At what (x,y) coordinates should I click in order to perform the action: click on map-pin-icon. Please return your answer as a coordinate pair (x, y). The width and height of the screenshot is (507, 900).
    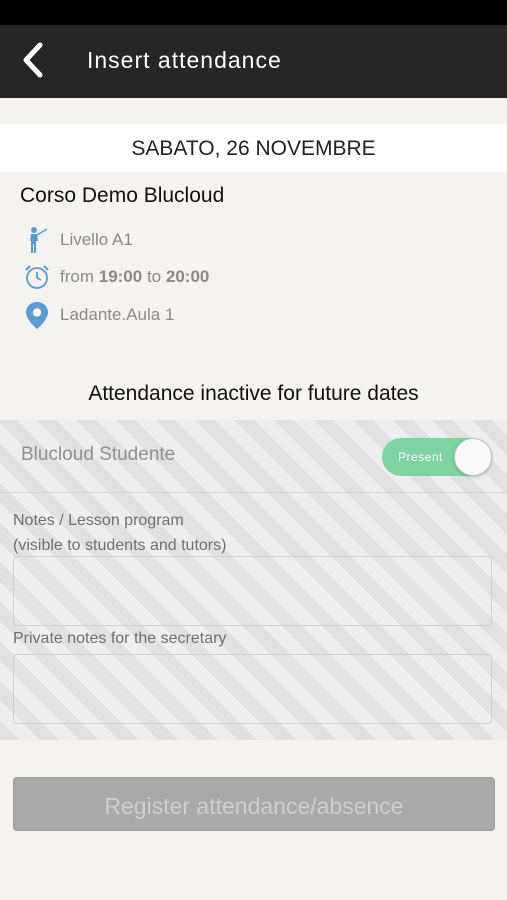
    Looking at the image, I should click on (37, 315).